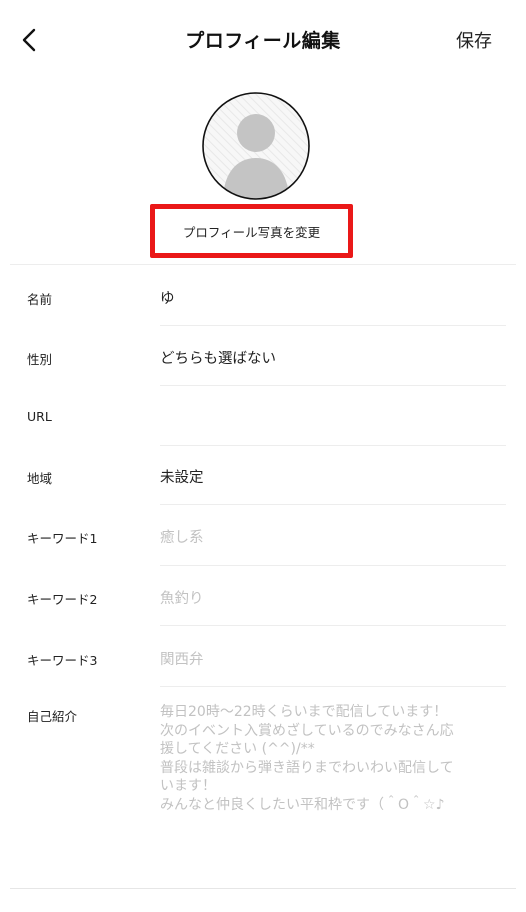 This screenshot has width=526, height=912. What do you see at coordinates (474, 40) in the screenshot?
I see `save-button: 保存` at bounding box center [474, 40].